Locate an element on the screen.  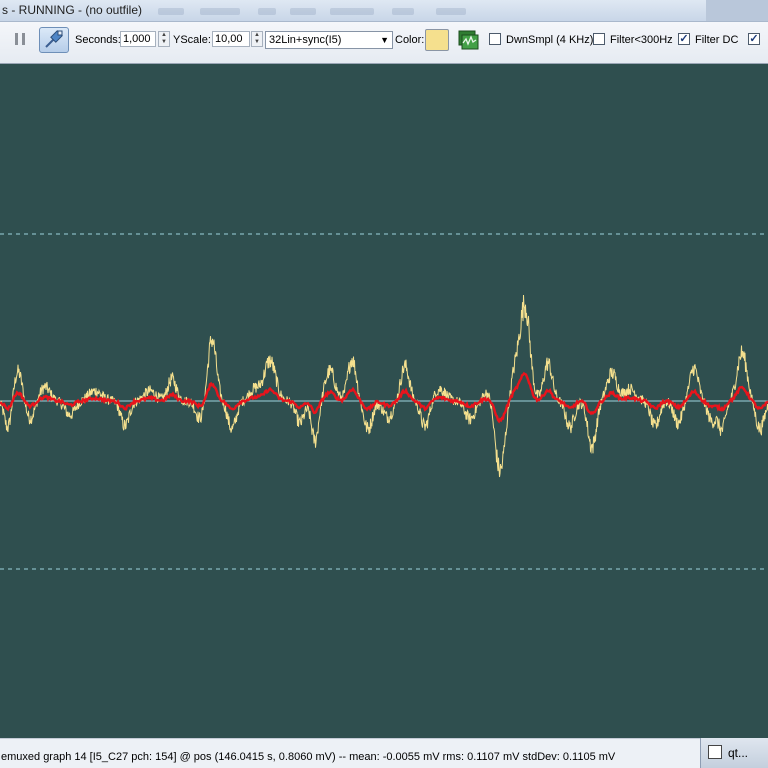
channel-select-value: 32Lin+sync(I5) is located at coordinates (305, 40).